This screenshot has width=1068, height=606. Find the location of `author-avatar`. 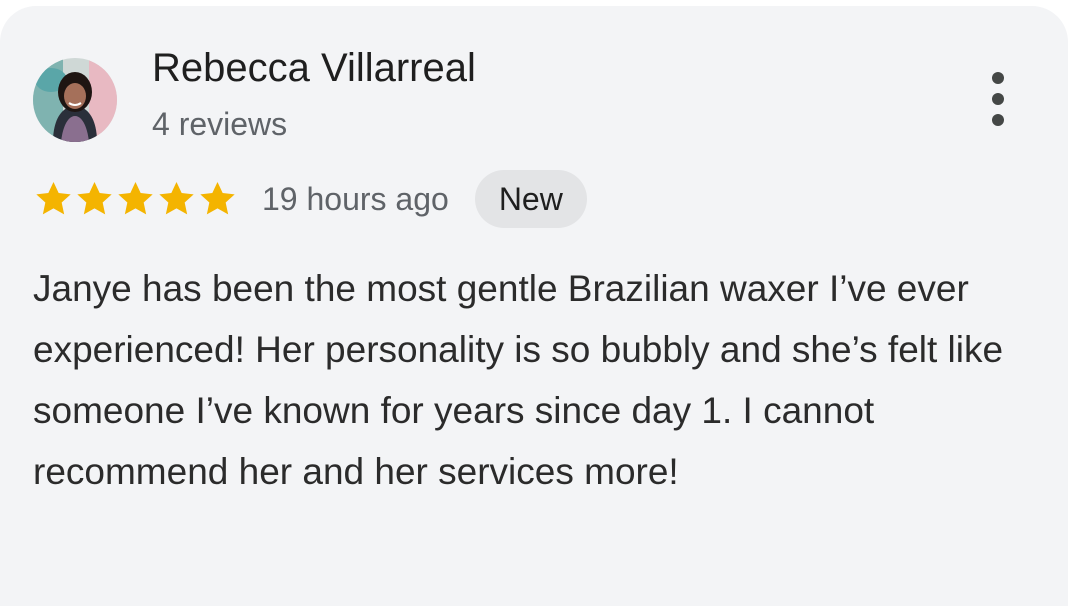

author-avatar is located at coordinates (75, 100).